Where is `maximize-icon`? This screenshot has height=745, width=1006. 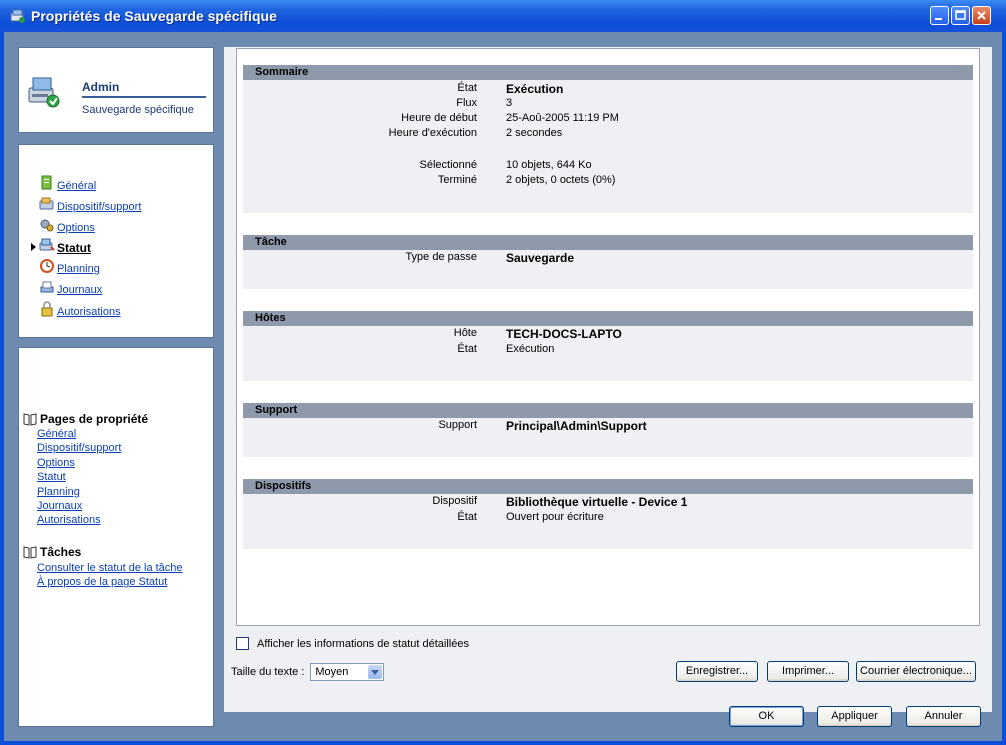 maximize-icon is located at coordinates (960, 15).